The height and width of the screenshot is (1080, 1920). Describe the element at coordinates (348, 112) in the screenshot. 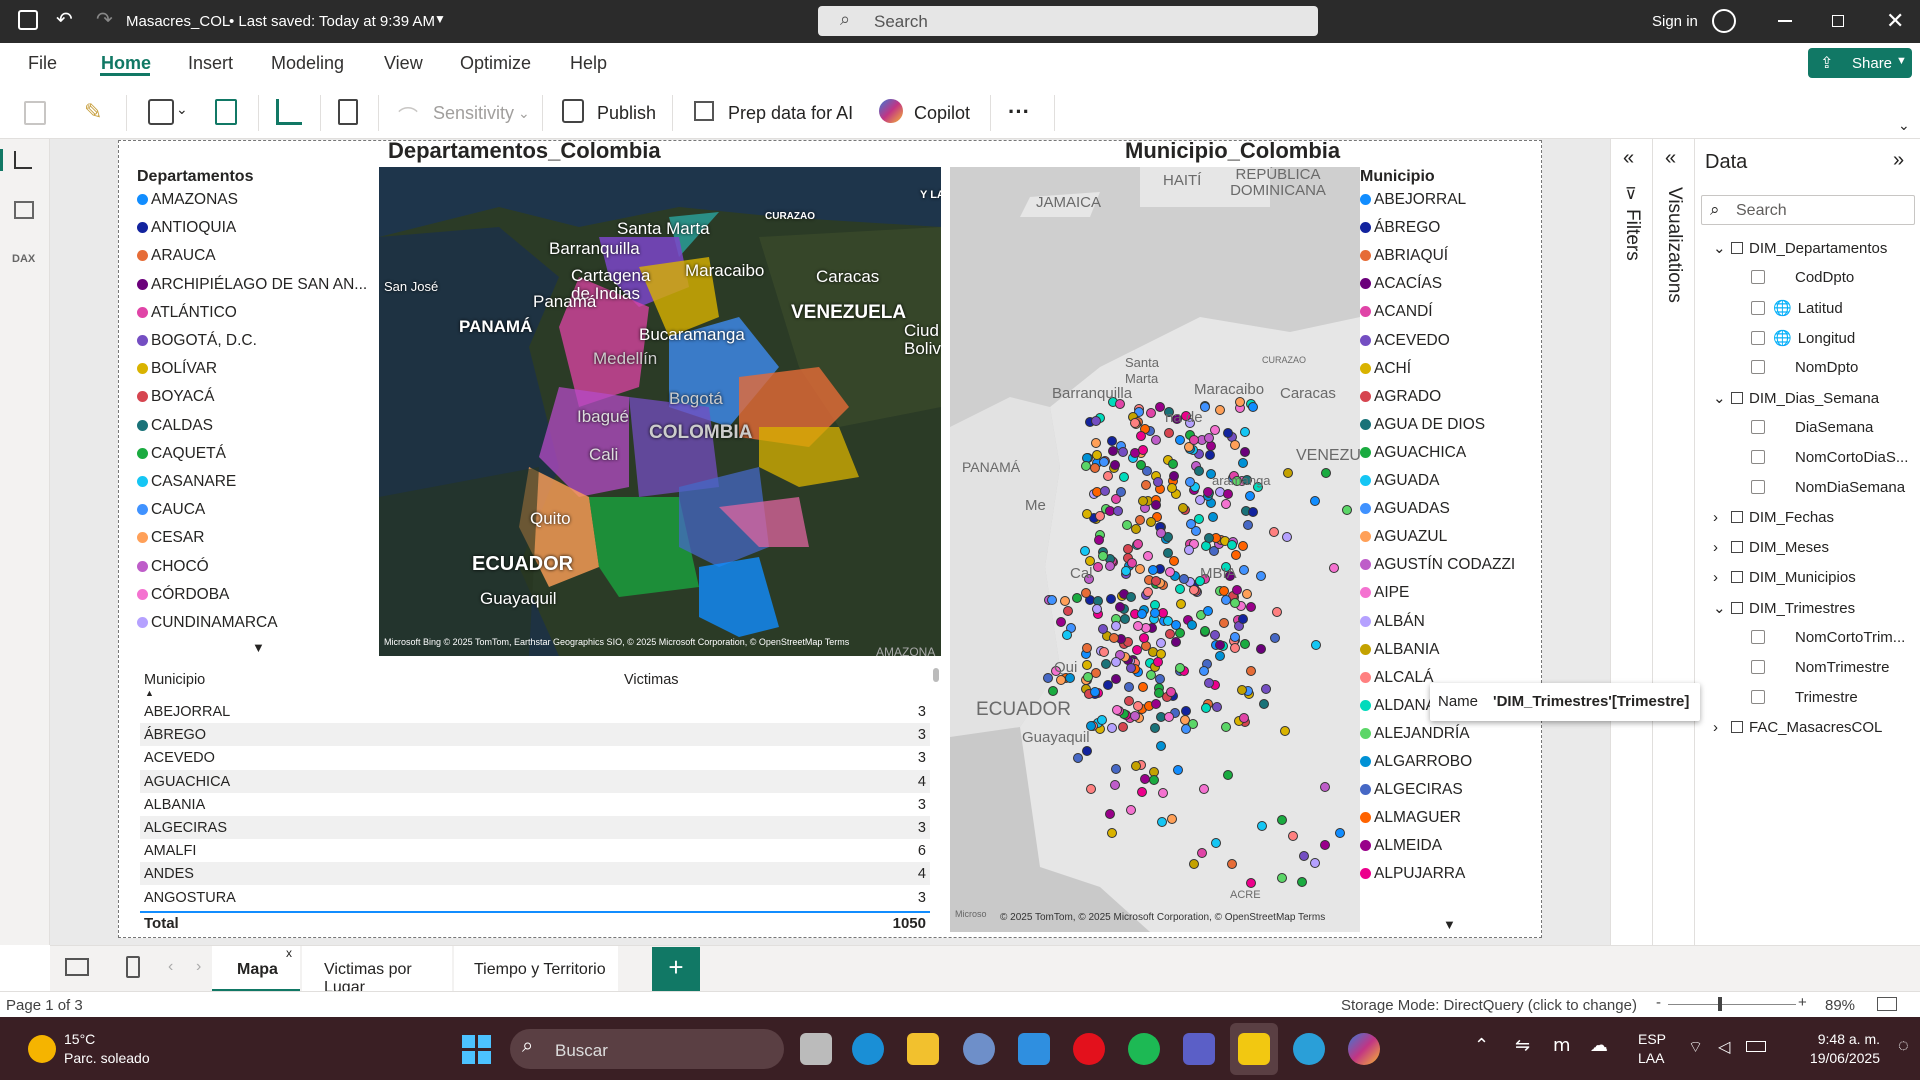

I see `calculator-icon` at that location.